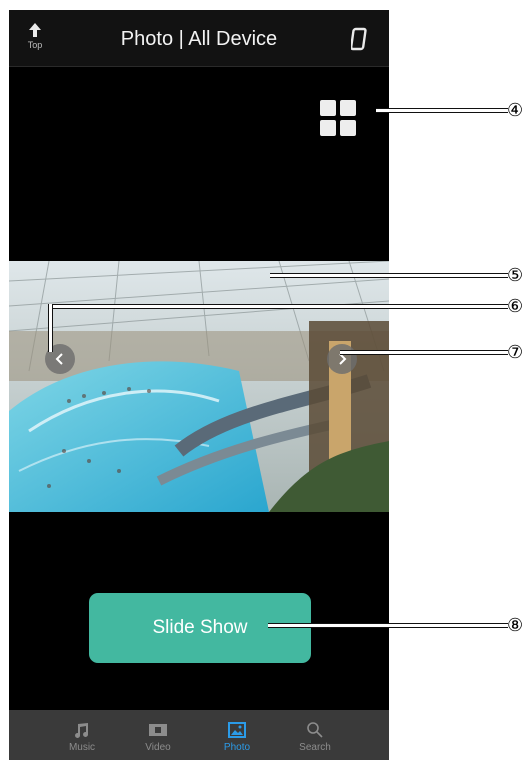 The width and height of the screenshot is (525, 760). What do you see at coordinates (315, 747) in the screenshot?
I see `tab-search-label: Search` at bounding box center [315, 747].